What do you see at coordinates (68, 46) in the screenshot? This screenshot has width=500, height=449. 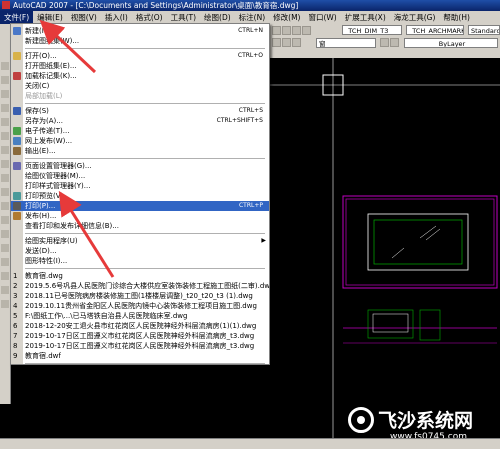 I see `arrow-to-file-menu` at bounding box center [68, 46].